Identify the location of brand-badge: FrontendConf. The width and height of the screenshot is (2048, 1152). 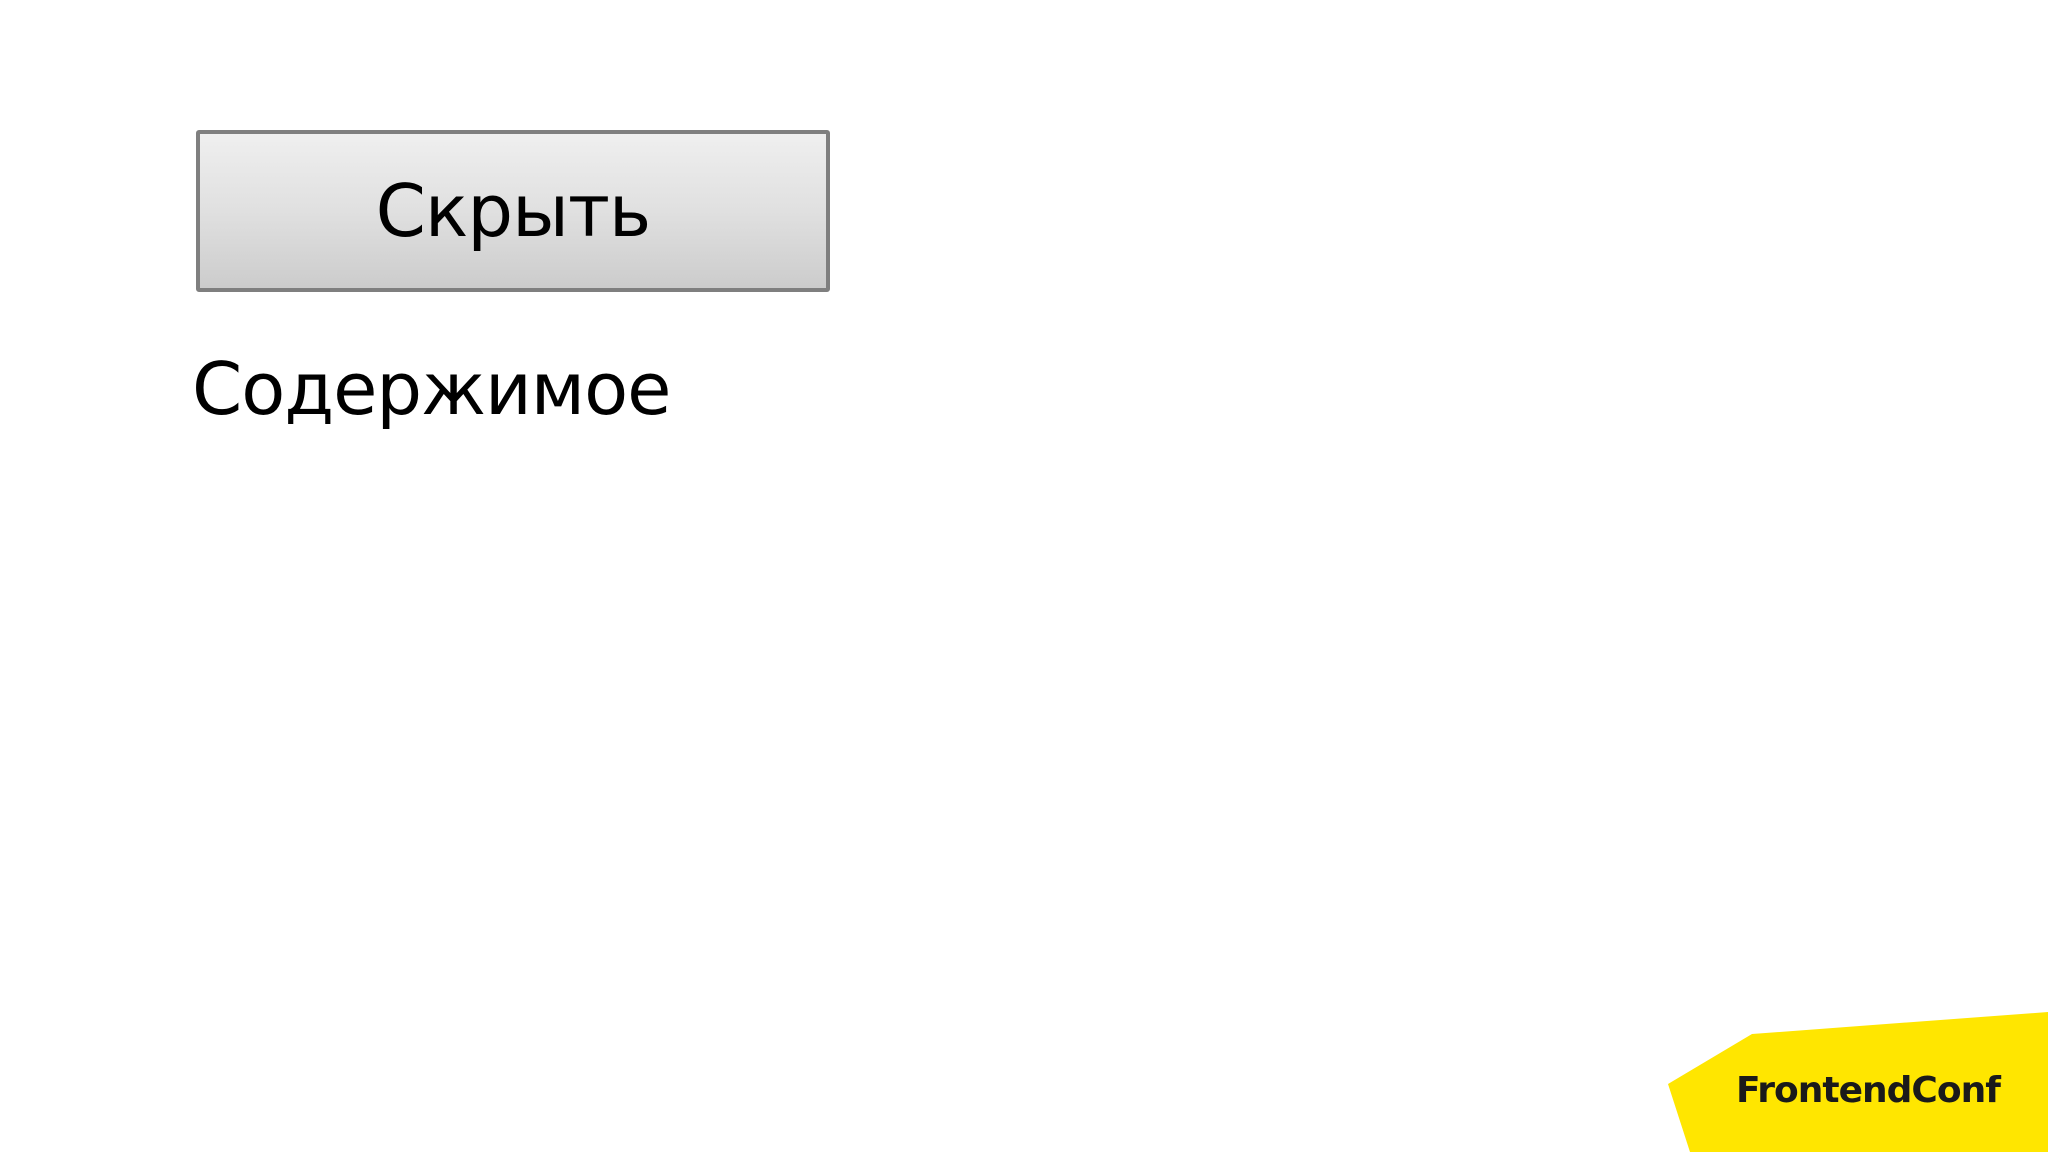
(1854, 1080).